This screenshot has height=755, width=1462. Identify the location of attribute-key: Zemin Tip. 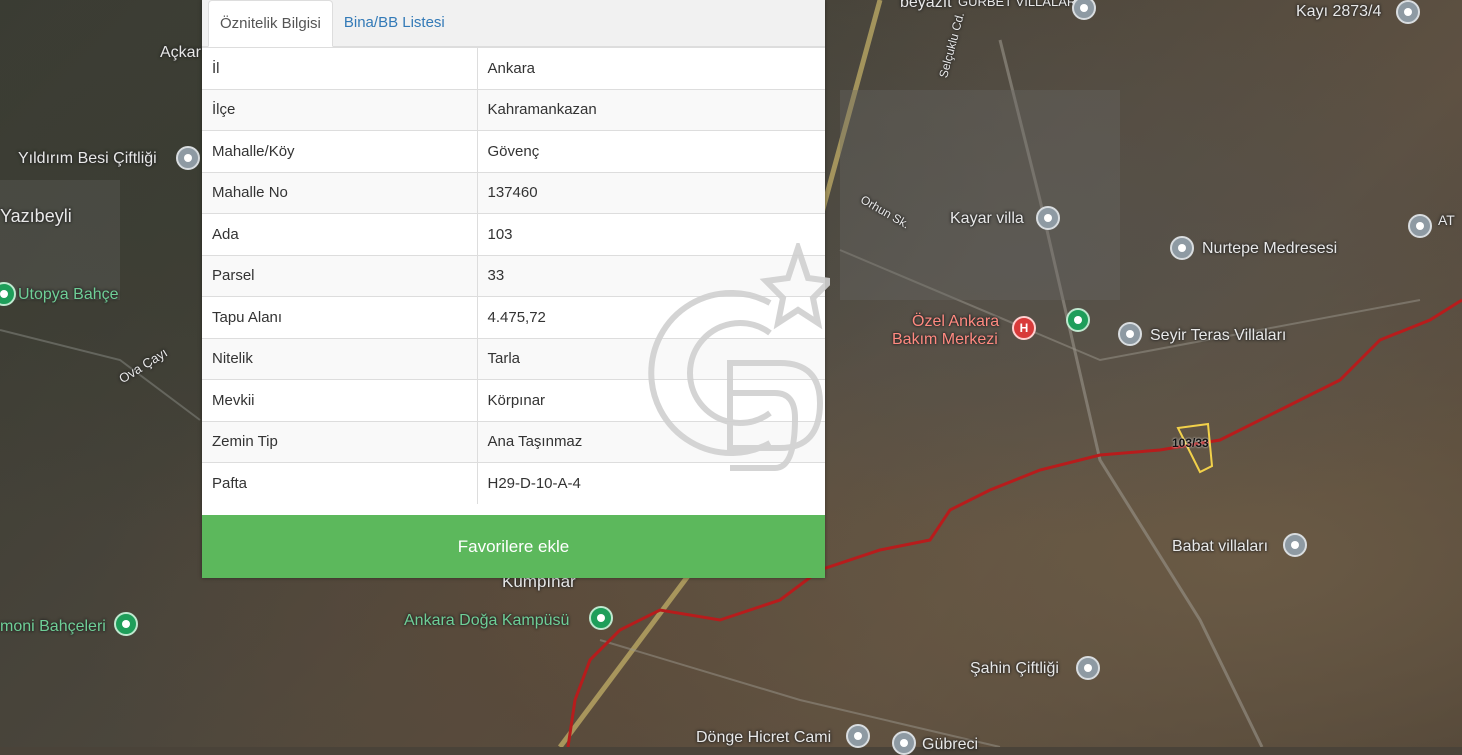
(340, 441).